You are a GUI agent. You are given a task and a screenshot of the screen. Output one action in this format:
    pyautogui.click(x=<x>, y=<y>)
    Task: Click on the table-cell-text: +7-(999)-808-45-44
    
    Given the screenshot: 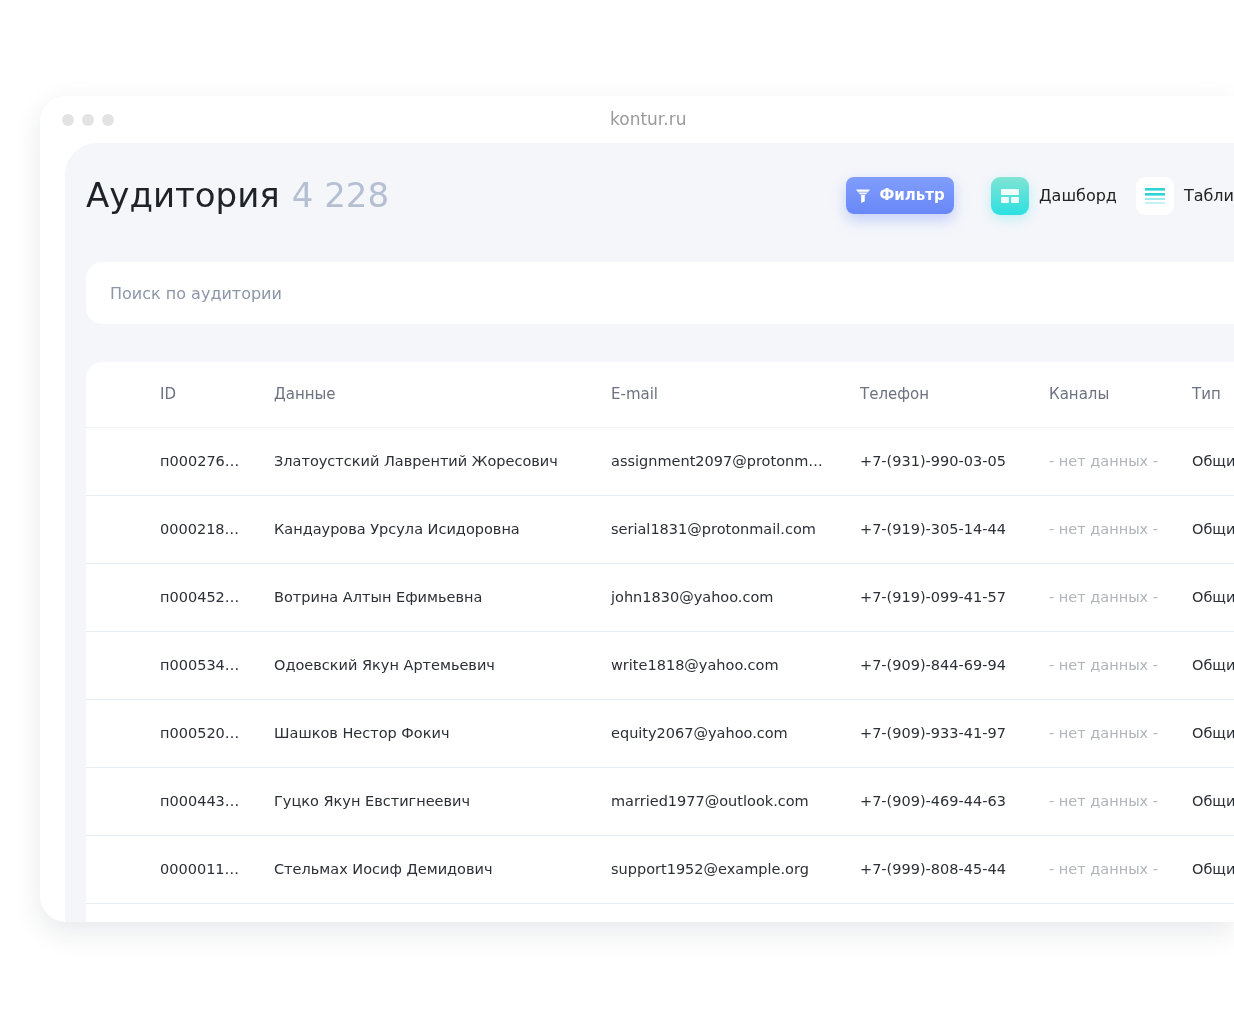 What is the action you would take?
    pyautogui.click(x=933, y=869)
    